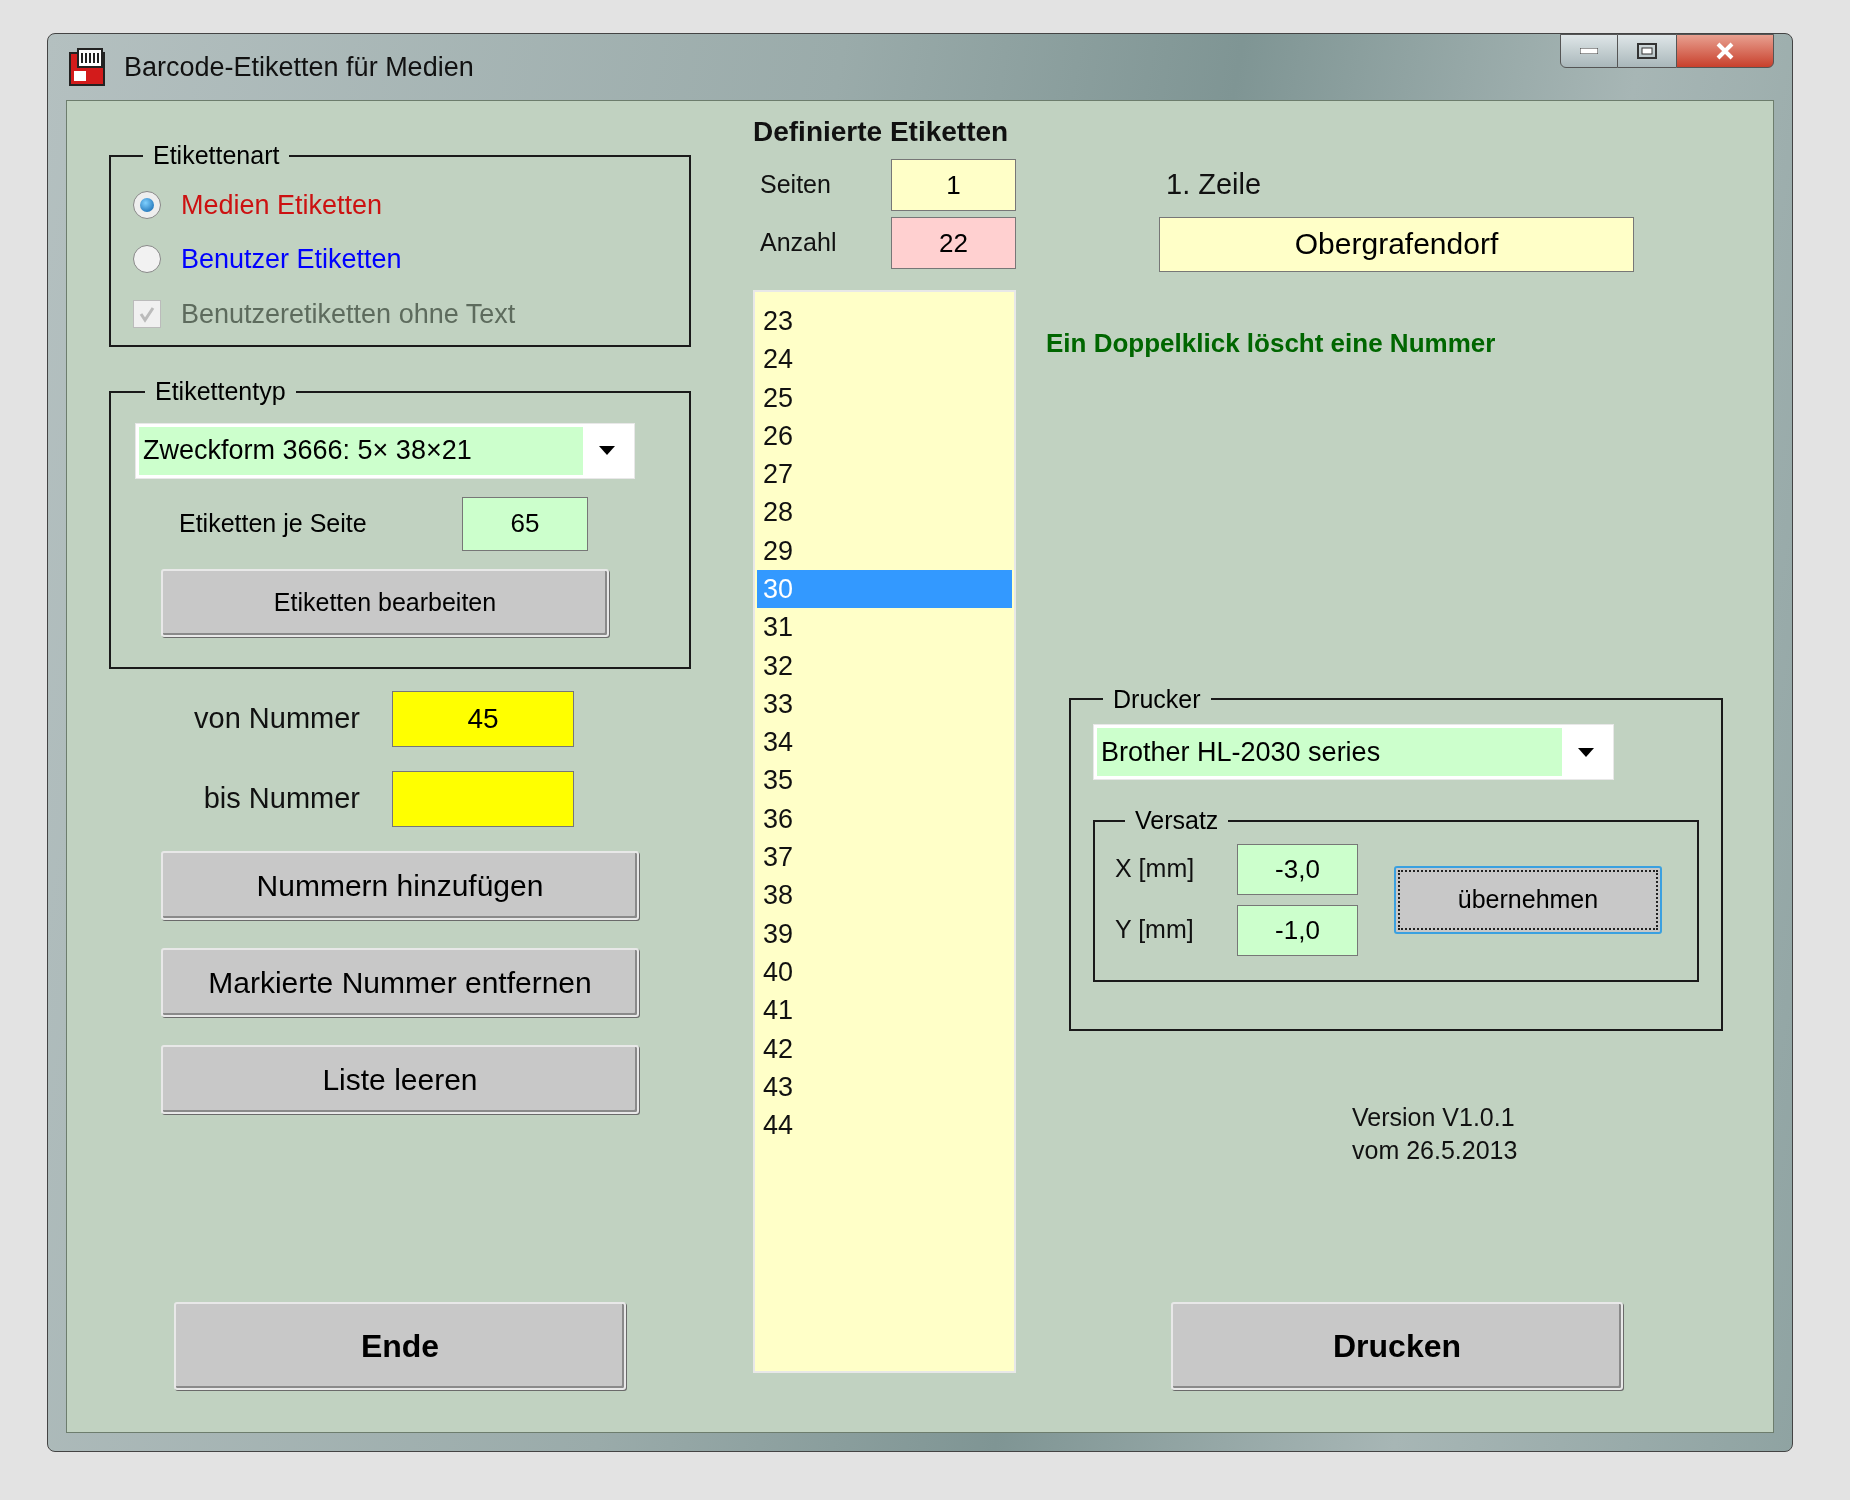 This screenshot has height=1500, width=1850. What do you see at coordinates (400, 982) in the screenshot?
I see `action-button: Markierte Nummer entfernen` at bounding box center [400, 982].